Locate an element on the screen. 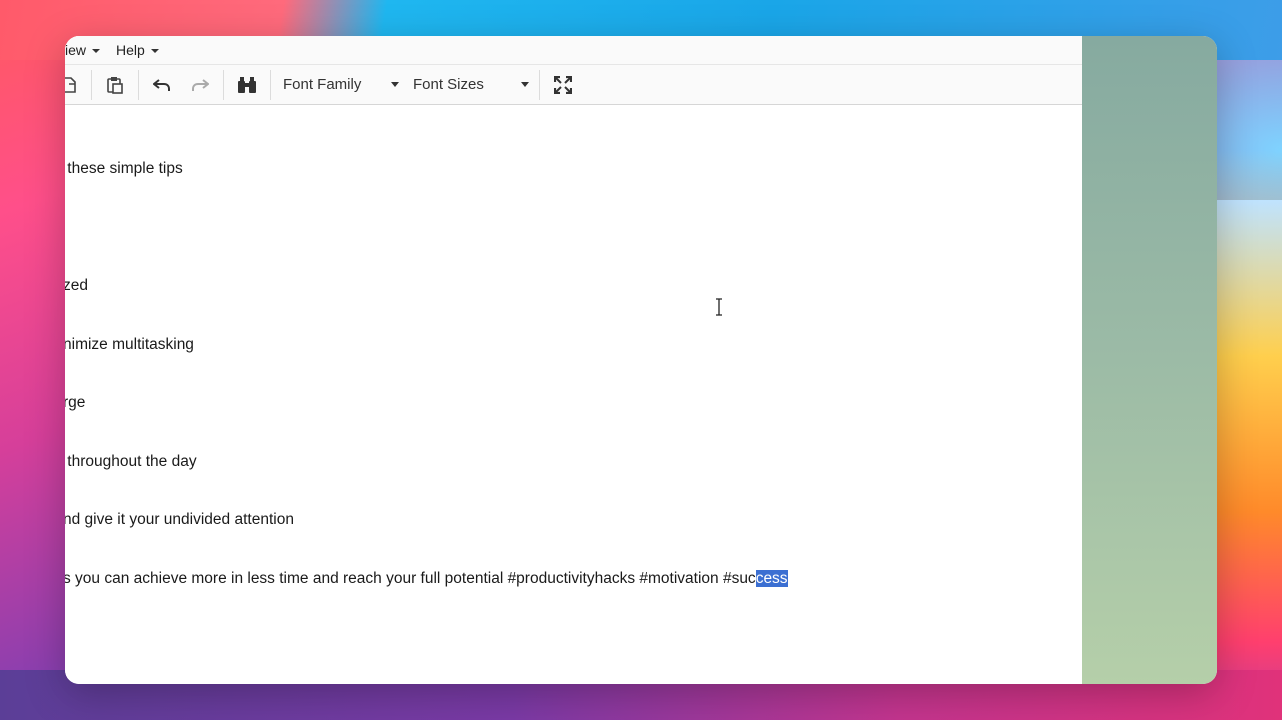 This screenshot has height=720, width=1282. font-sizes-label: Font Sizes is located at coordinates (448, 84).